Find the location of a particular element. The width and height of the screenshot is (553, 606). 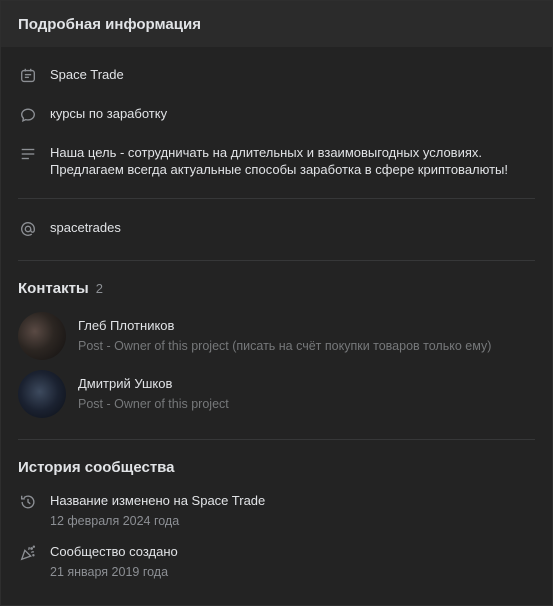

history-item-title: Название изменено на Space Trade is located at coordinates (158, 500).